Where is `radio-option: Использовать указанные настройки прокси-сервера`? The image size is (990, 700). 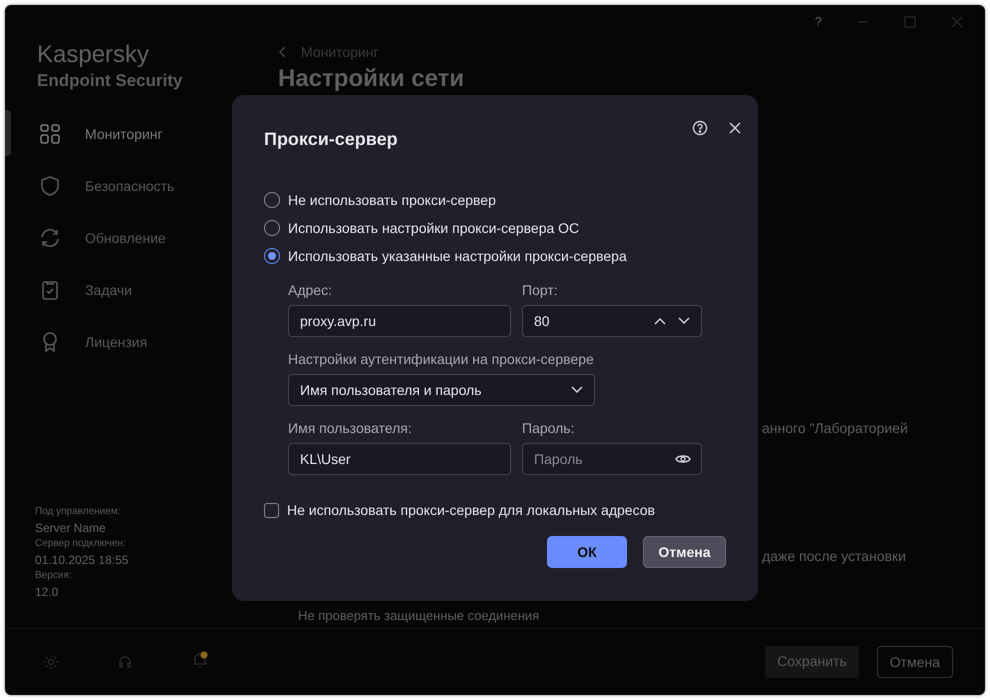 radio-option: Использовать указанные настройки прокси-сервера is located at coordinates (495, 256).